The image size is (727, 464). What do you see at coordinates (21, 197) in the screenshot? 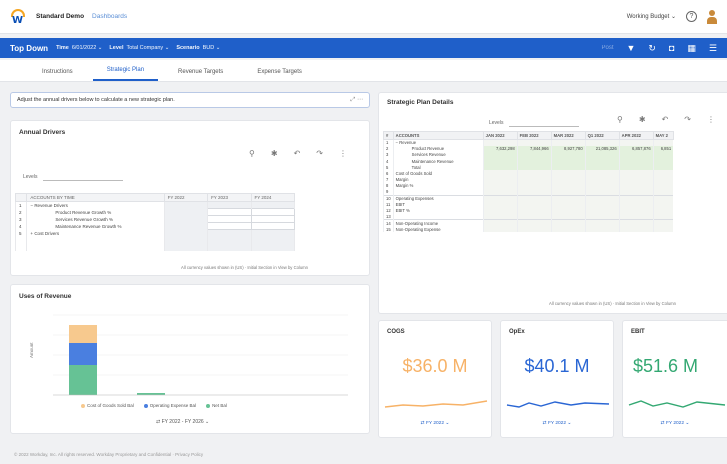
I see `grid-header` at bounding box center [21, 197].